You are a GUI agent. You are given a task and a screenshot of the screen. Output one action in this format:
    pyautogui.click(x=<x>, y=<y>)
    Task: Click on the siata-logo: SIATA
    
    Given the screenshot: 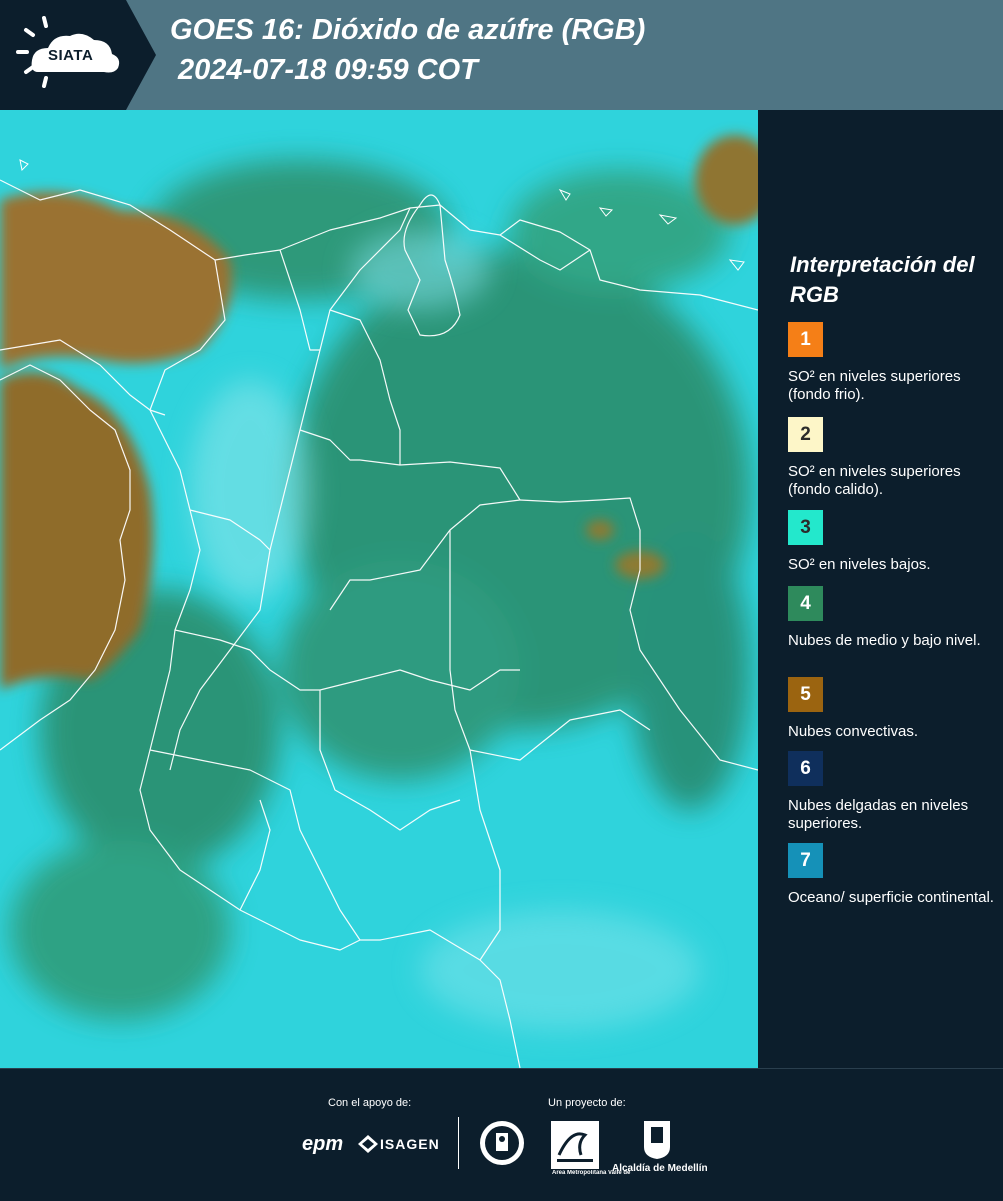 What is the action you would take?
    pyautogui.click(x=79, y=55)
    